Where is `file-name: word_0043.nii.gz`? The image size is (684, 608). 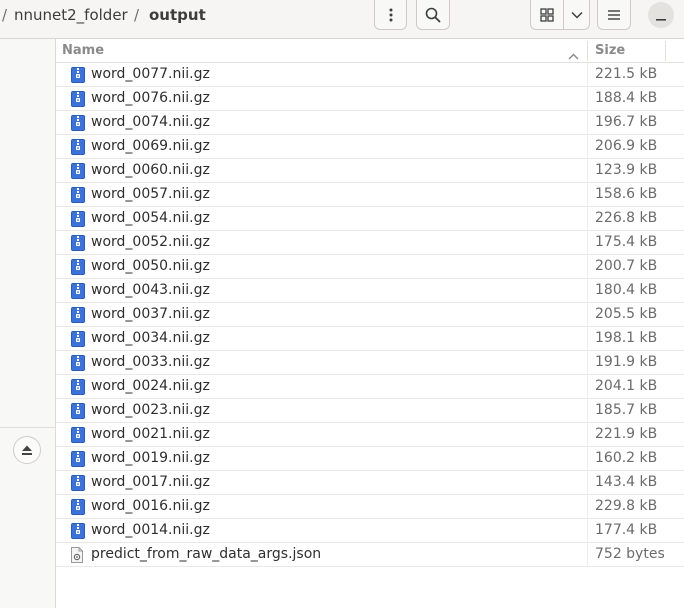
file-name: word_0043.nii.gz is located at coordinates (150, 290).